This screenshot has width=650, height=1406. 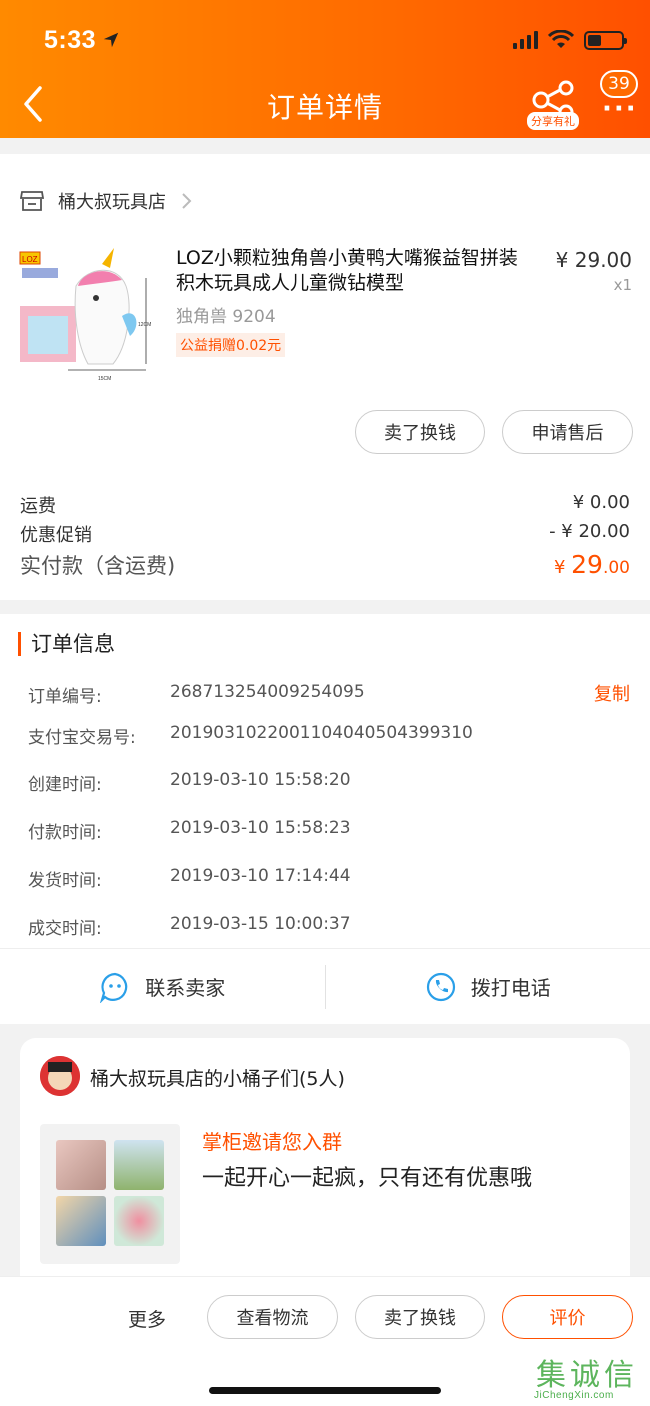 I want to click on chevron-right-icon, so click(x=187, y=201).